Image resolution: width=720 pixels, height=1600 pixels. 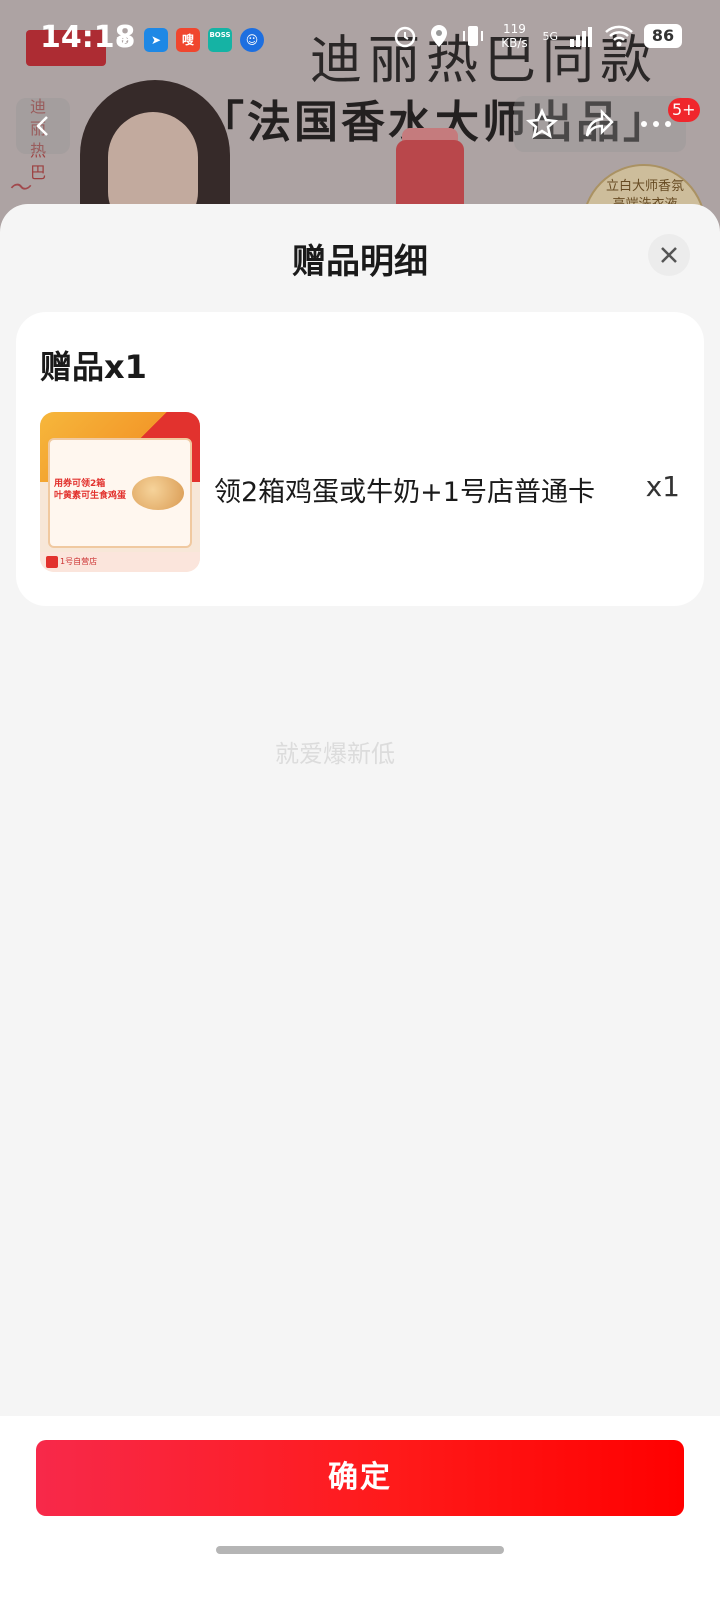 What do you see at coordinates (405, 37) in the screenshot?
I see `alarm-icon` at bounding box center [405, 37].